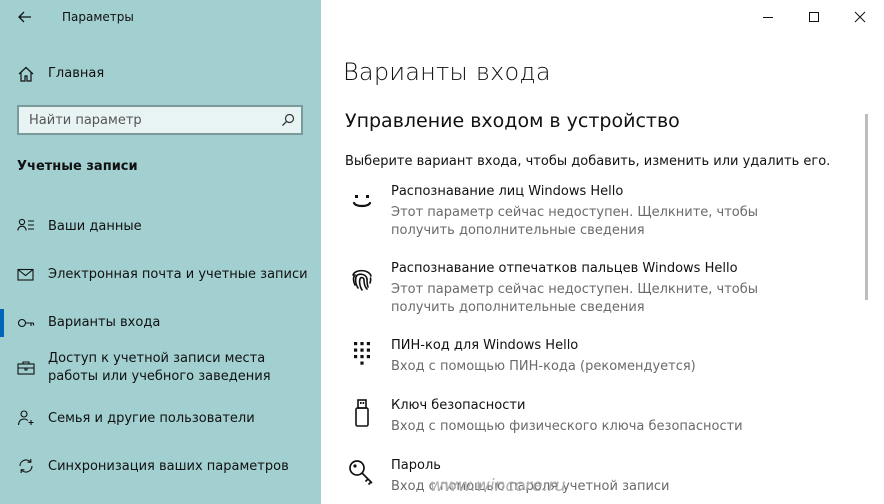 The height and width of the screenshot is (504, 884). What do you see at coordinates (95, 226) in the screenshot?
I see `sidebar-item-label: Ваши данные` at bounding box center [95, 226].